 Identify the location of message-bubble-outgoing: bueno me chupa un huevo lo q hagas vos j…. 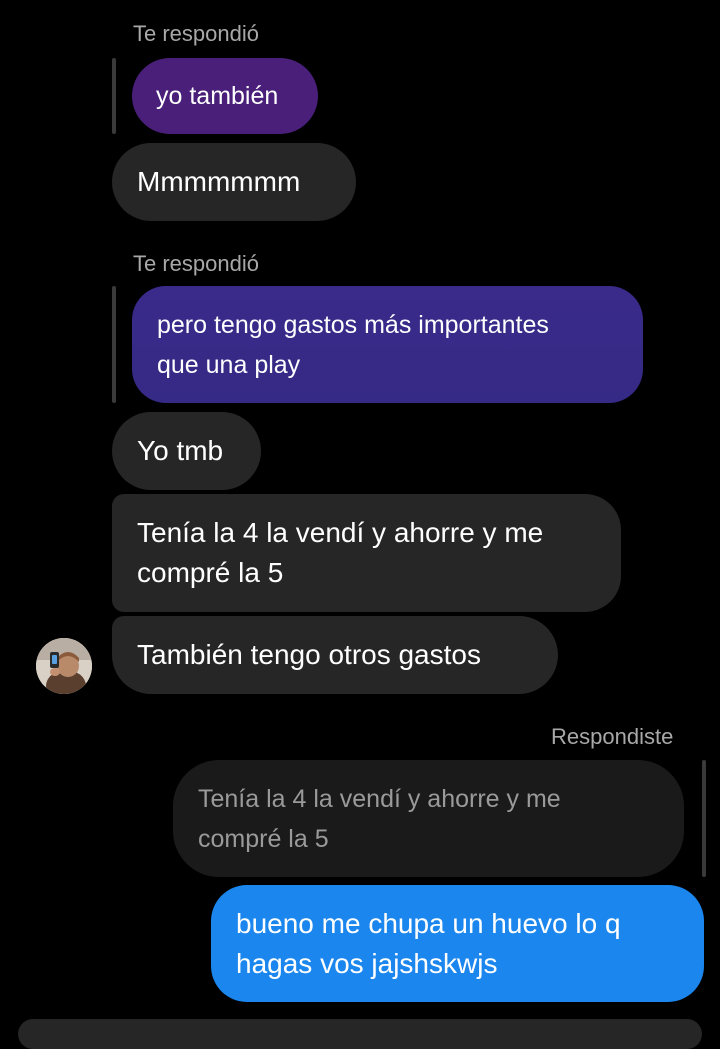
(457, 943).